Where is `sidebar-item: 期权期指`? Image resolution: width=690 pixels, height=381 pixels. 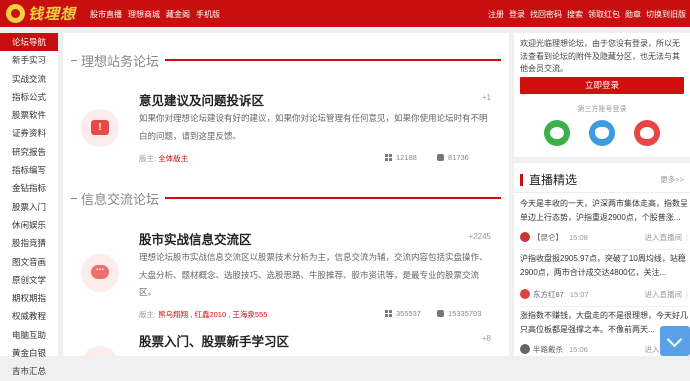
sidebar-item: 期权期指 is located at coordinates (29, 298).